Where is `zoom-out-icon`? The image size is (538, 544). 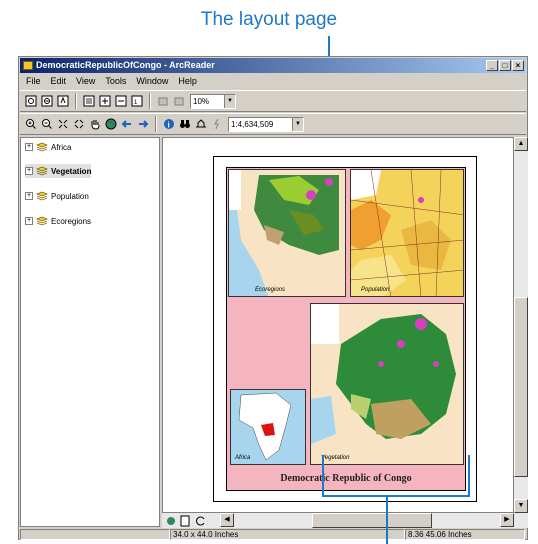 zoom-out-icon is located at coordinates (47, 124).